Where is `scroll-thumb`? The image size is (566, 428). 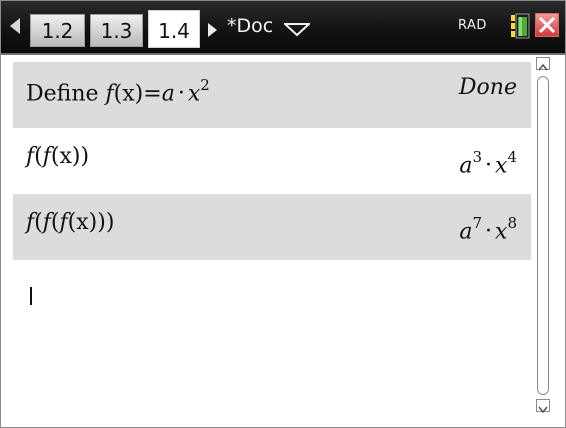
scroll-thumb is located at coordinates (543, 235).